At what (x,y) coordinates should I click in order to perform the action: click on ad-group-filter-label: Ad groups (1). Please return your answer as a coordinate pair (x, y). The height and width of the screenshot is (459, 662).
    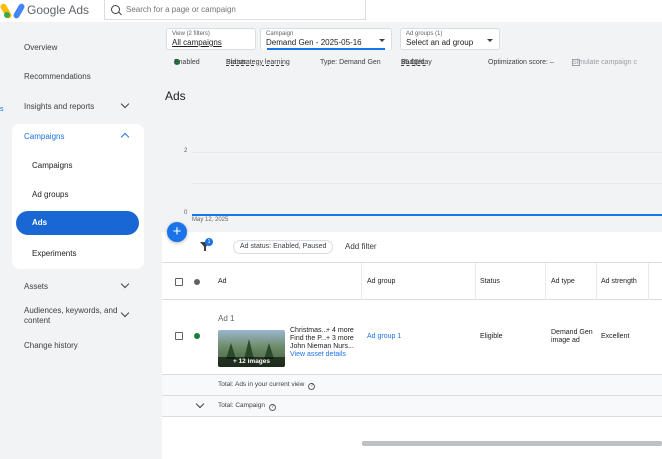
    Looking at the image, I should click on (424, 34).